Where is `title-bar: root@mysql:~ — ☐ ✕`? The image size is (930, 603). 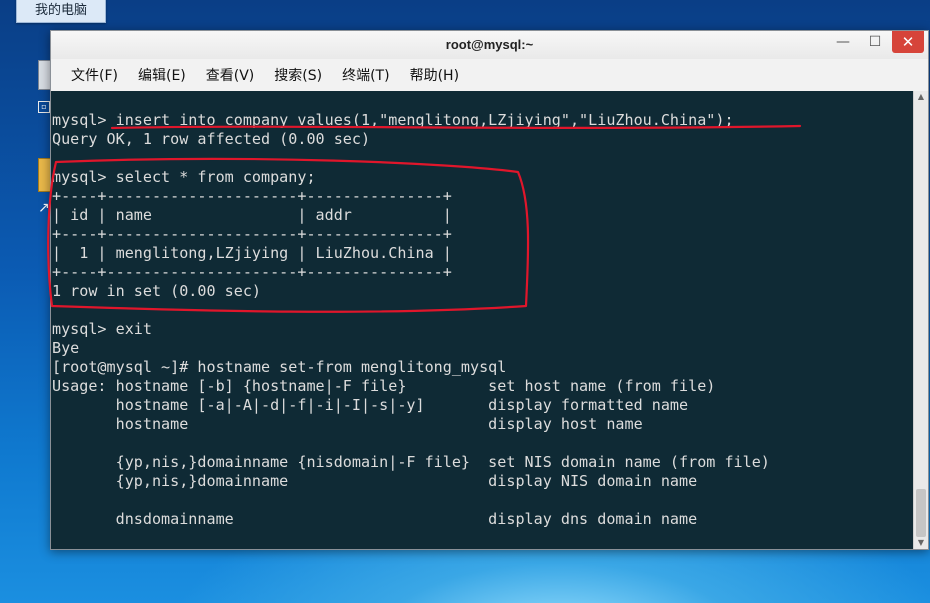 title-bar: root@mysql:~ — ☐ ✕ is located at coordinates (489, 45).